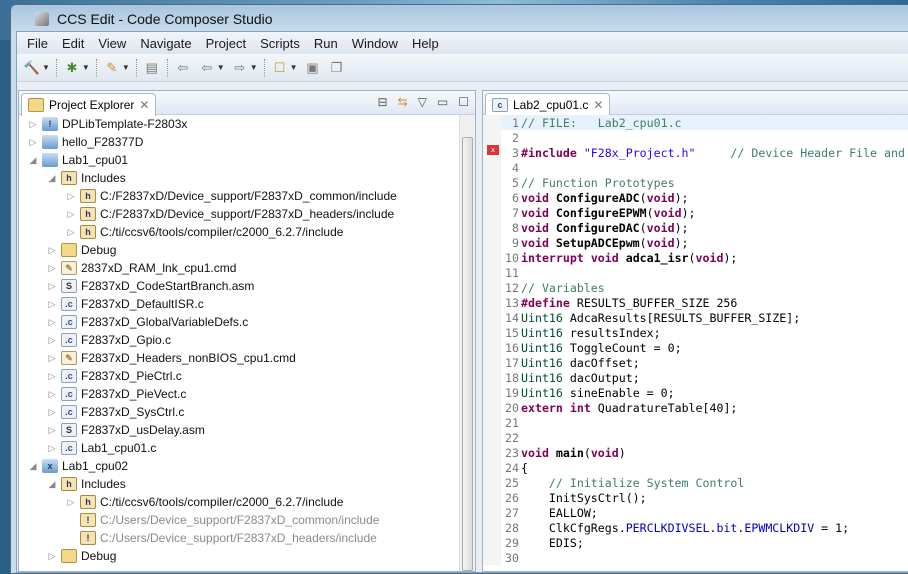 The width and height of the screenshot is (908, 574). What do you see at coordinates (512, 512) in the screenshot?
I see `line-number: 27` at bounding box center [512, 512].